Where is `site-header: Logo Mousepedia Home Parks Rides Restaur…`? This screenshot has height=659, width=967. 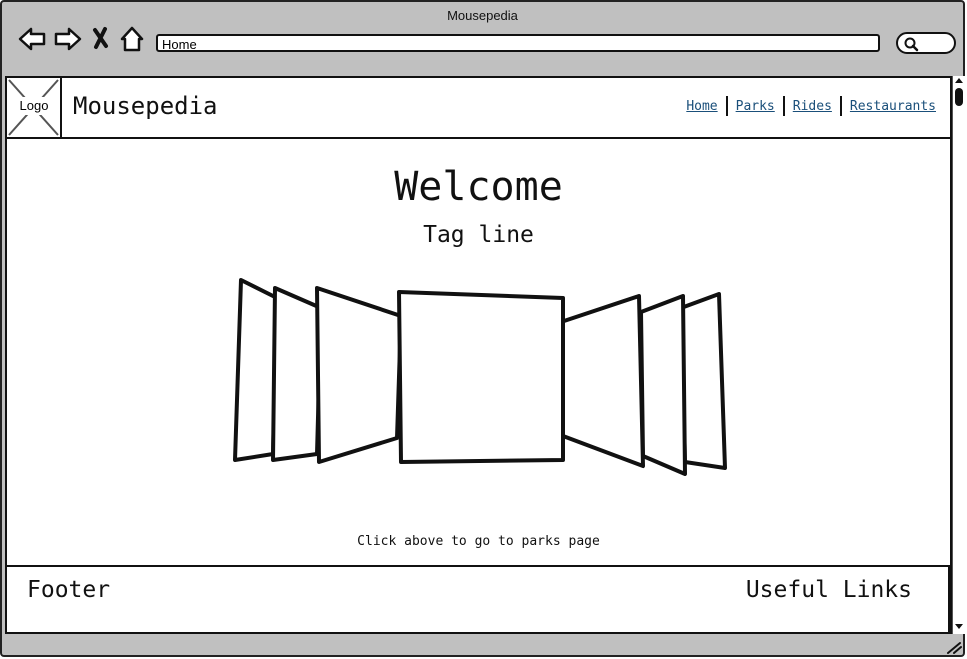 site-header: Logo Mousepedia Home Parks Rides Restaur… is located at coordinates (478, 108).